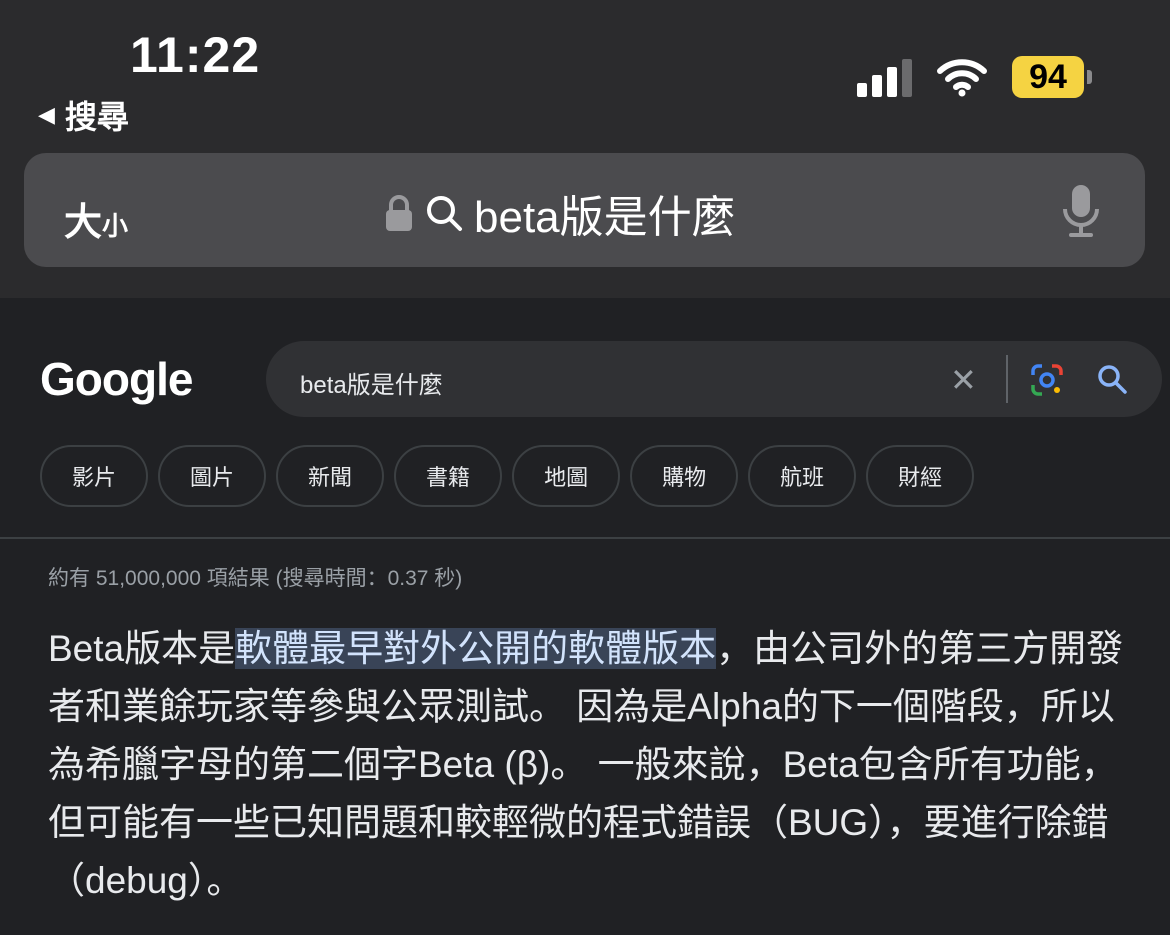  I want to click on search-filter-chips: 影片 圖片 新聞 書籍 地圖 購物 航班 財經, so click(507, 476).